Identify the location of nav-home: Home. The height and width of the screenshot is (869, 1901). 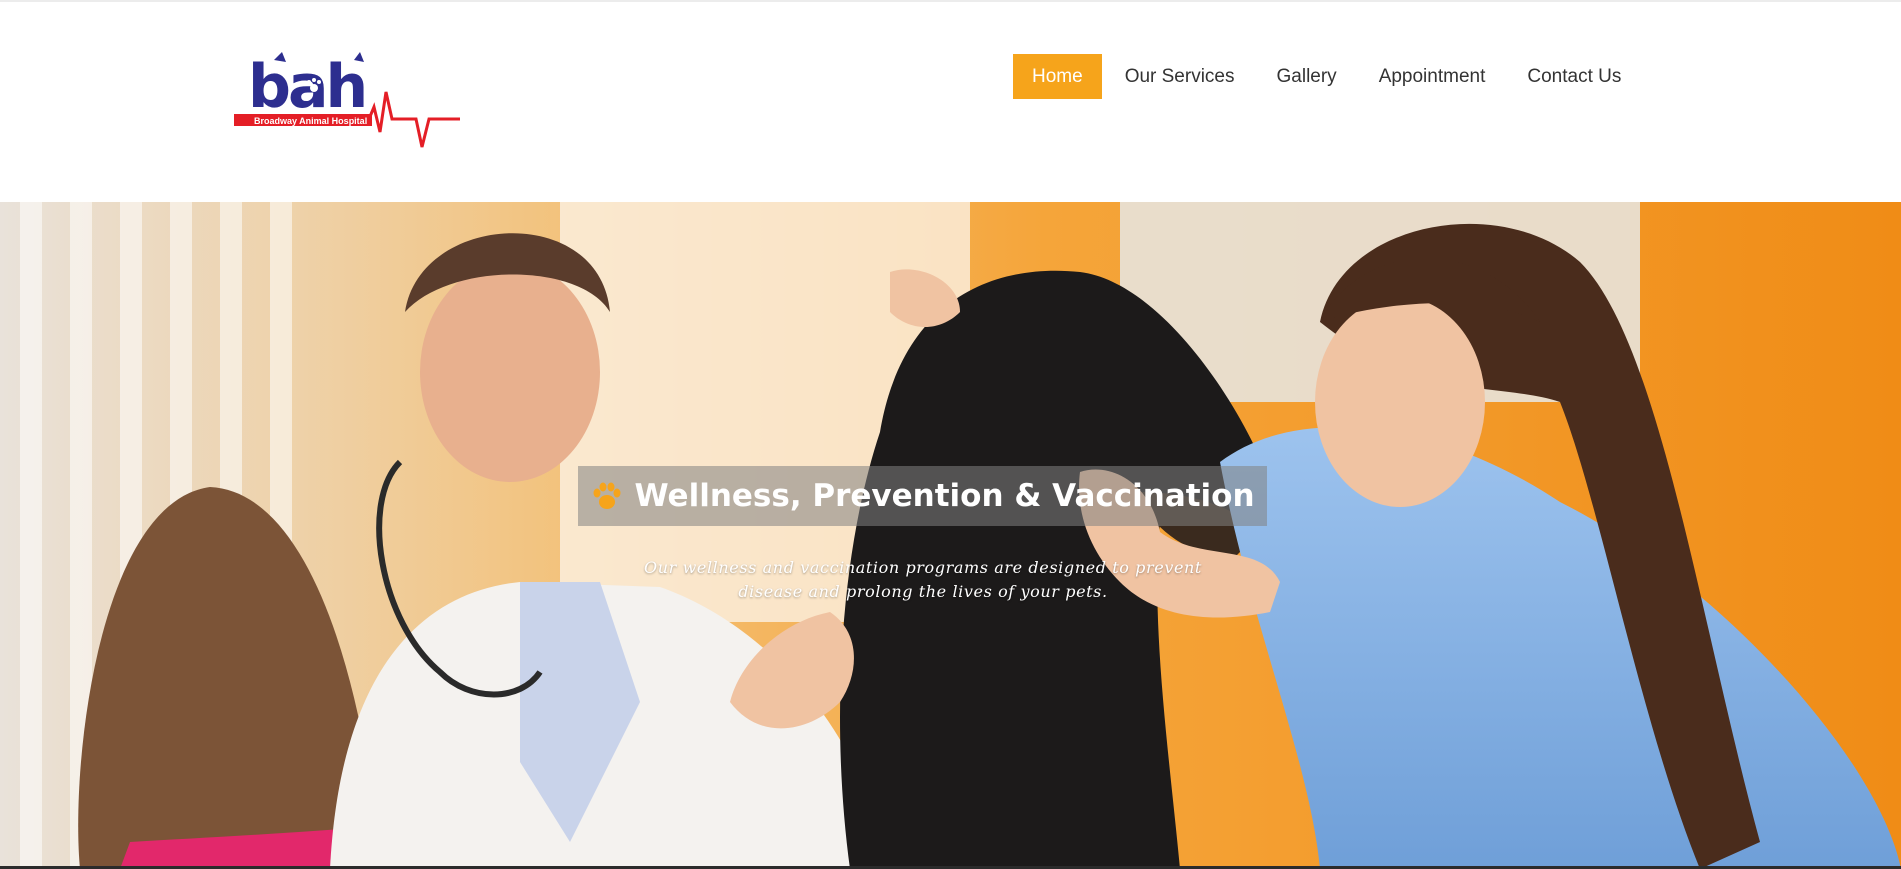
(1057, 76).